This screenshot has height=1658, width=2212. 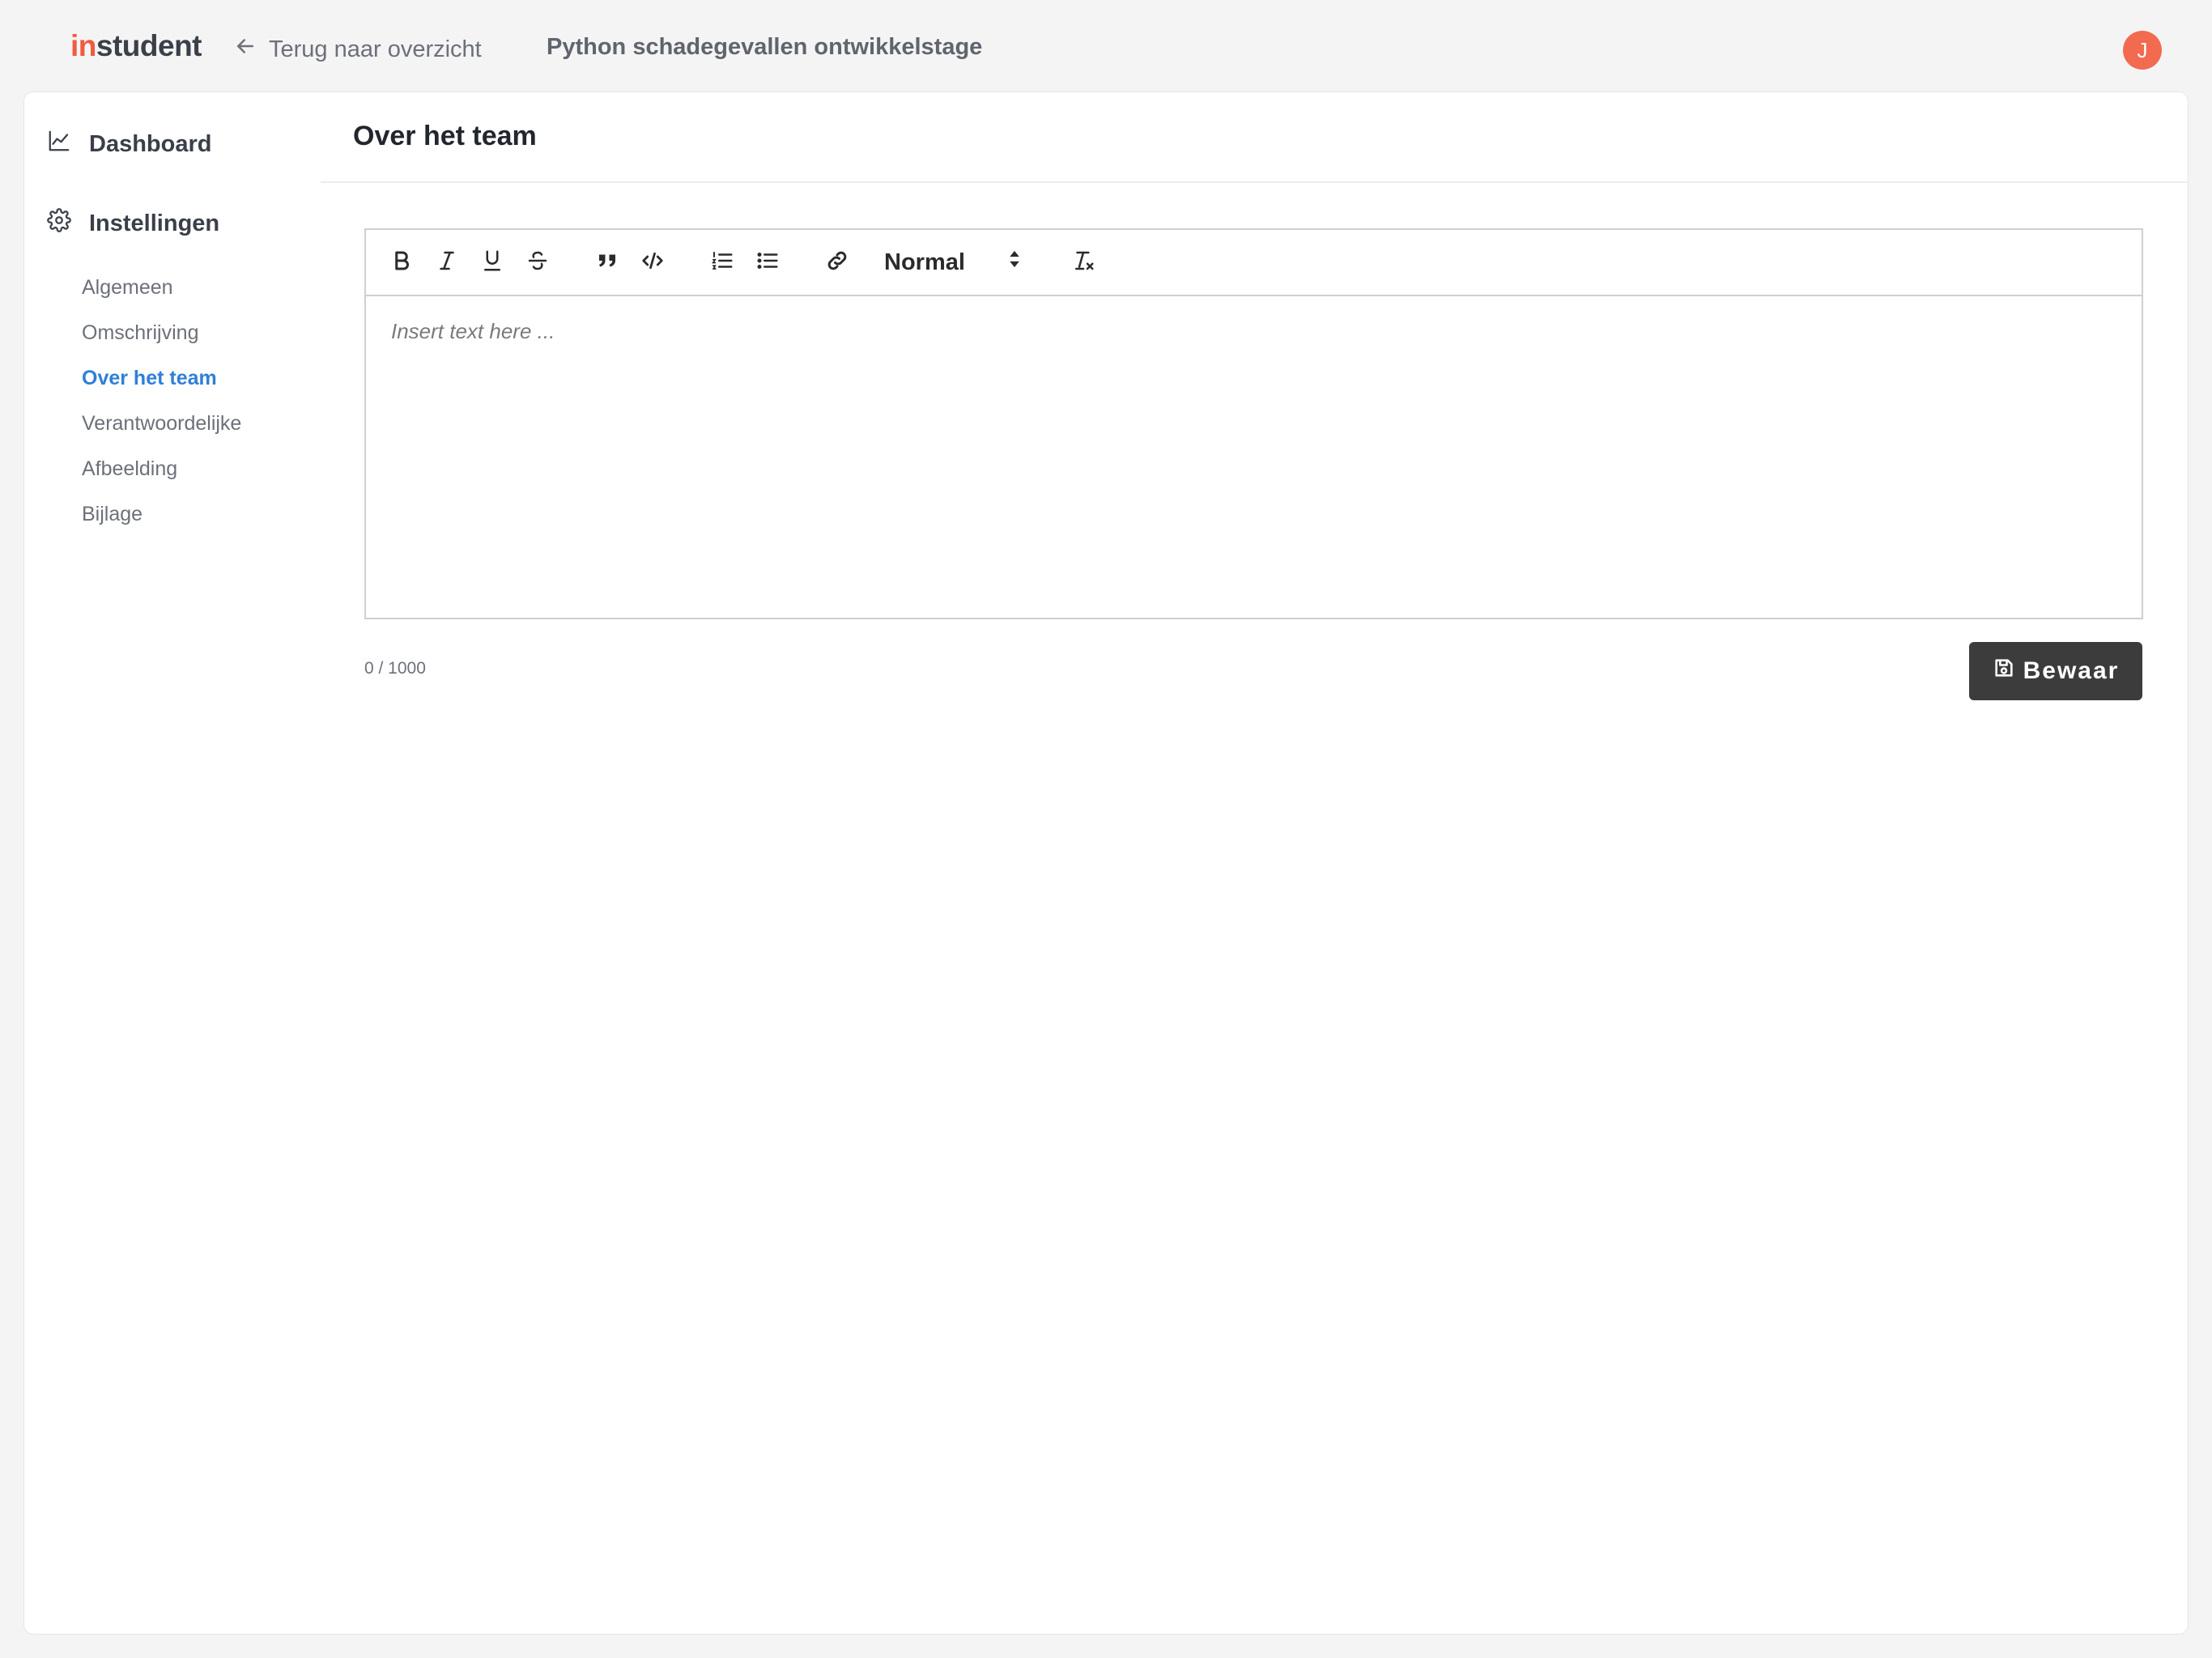 What do you see at coordinates (162, 378) in the screenshot?
I see `subnav-item-over-het-team: Over het team` at bounding box center [162, 378].